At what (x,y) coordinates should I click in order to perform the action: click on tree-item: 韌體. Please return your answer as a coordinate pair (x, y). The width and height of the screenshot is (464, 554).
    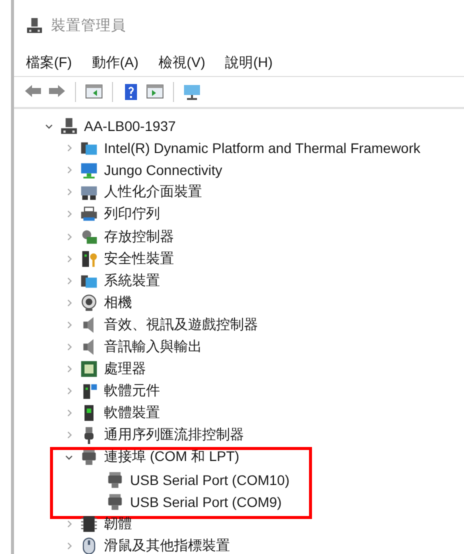
    Looking at the image, I should click on (118, 523).